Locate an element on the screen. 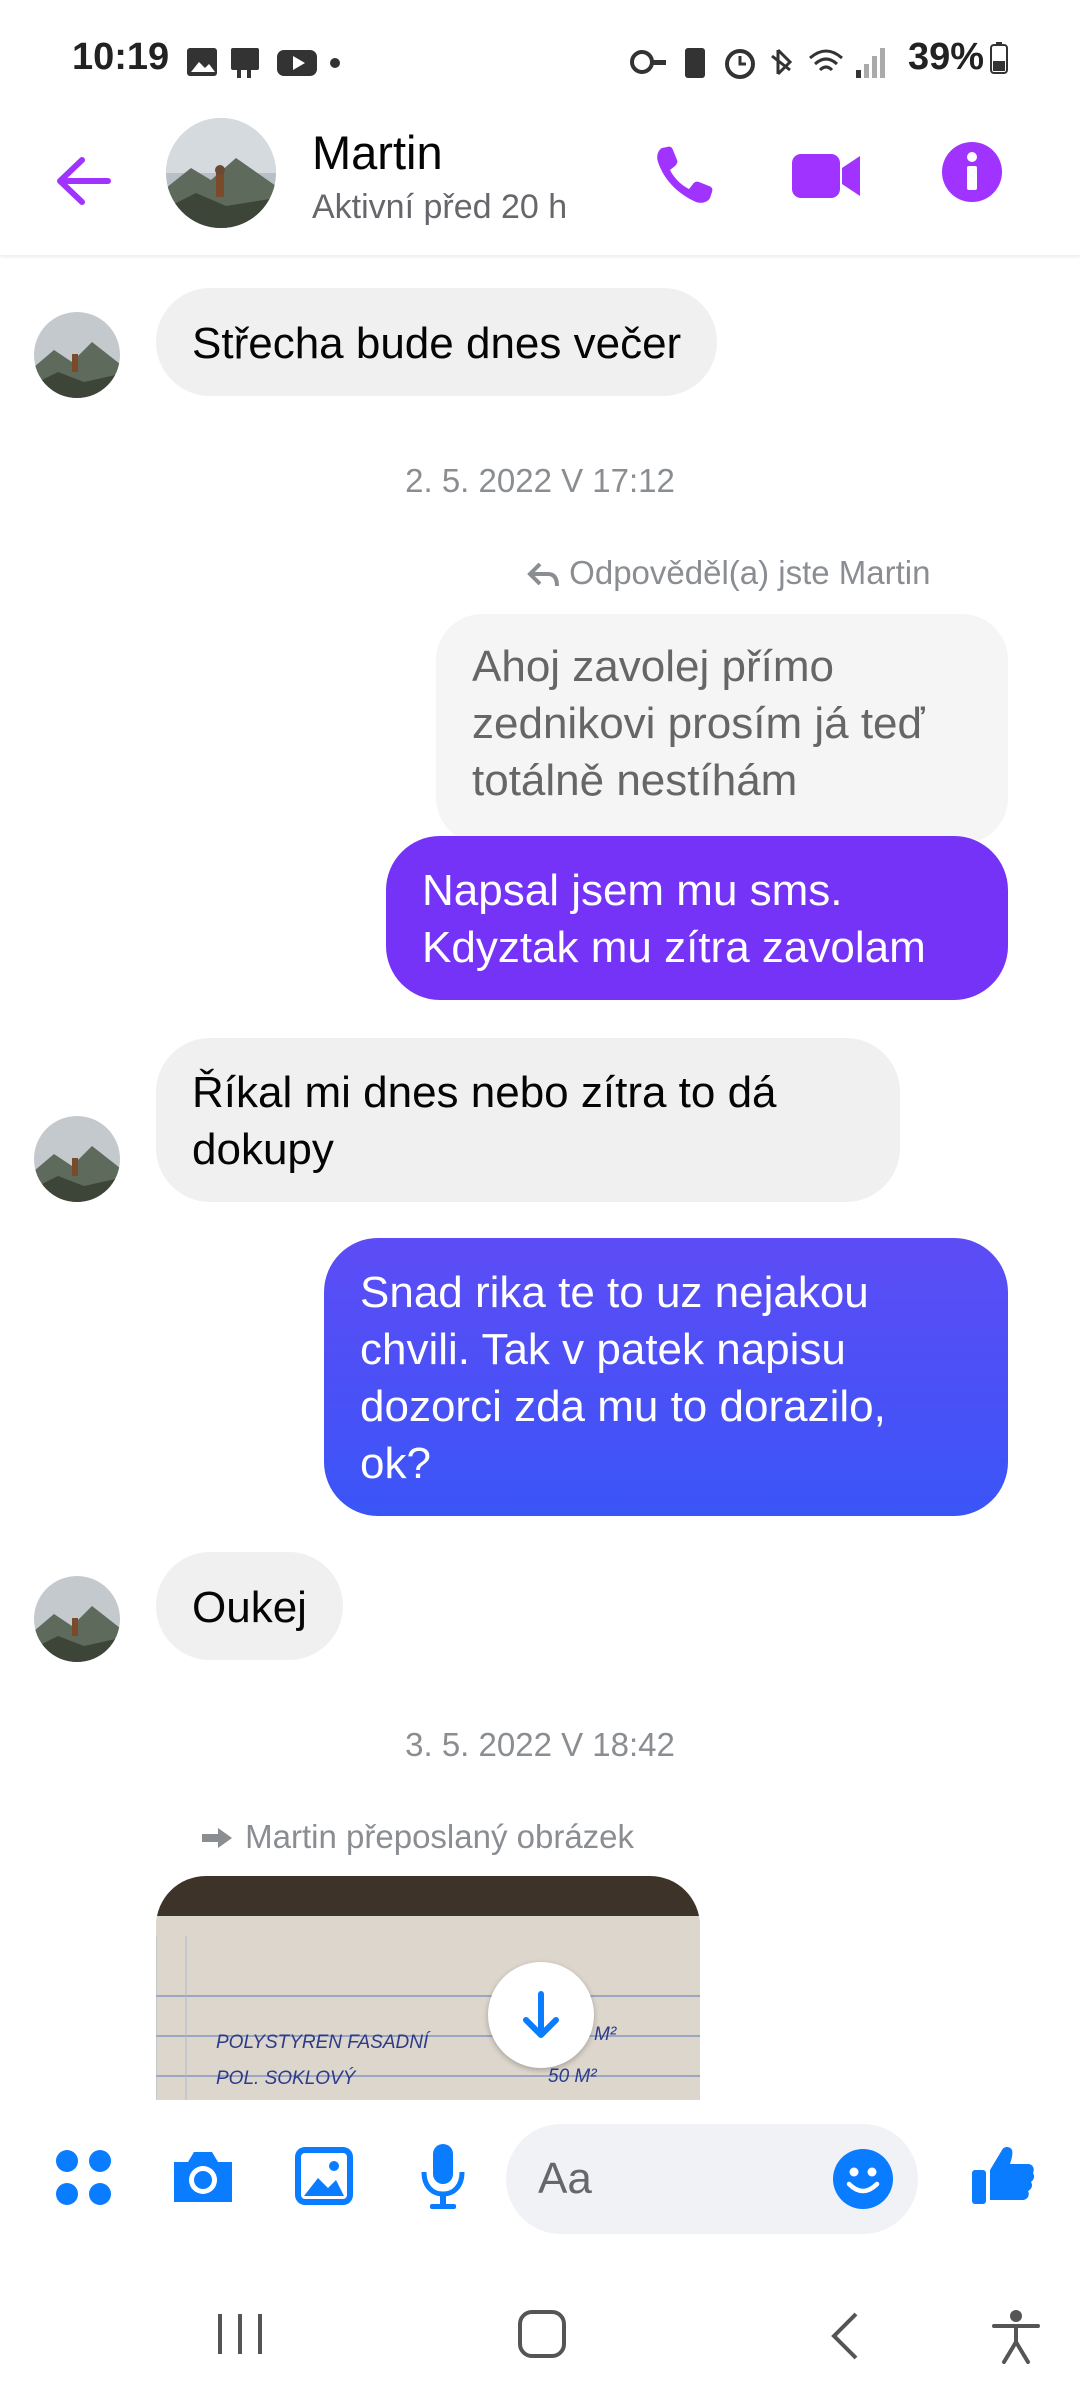 This screenshot has width=1080, height=2400. image-handwriting: M² is located at coordinates (605, 2034).